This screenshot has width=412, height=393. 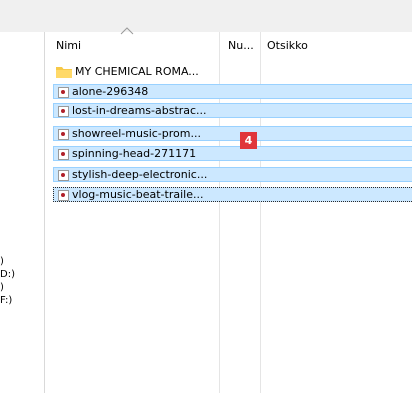 I want to click on list-item-audio: alone-296348, so click(x=232, y=91).